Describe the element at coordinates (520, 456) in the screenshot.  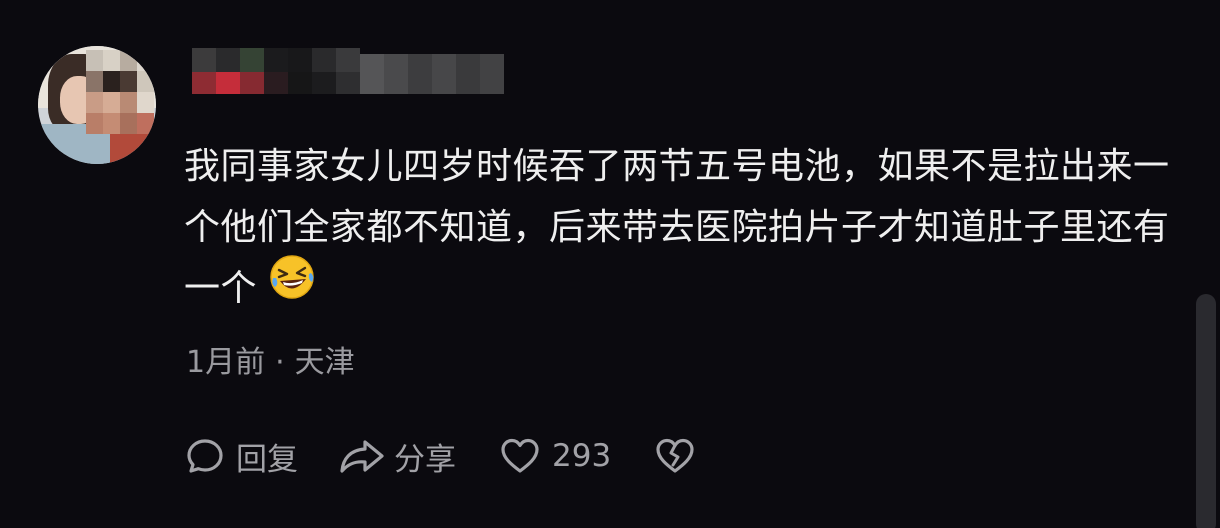
I see `heart-icon` at that location.